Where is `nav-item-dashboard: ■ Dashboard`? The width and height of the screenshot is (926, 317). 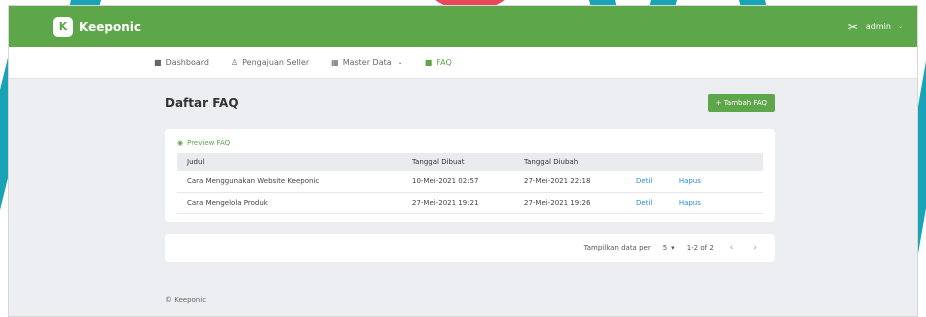 nav-item-dashboard: ■ Dashboard is located at coordinates (181, 62).